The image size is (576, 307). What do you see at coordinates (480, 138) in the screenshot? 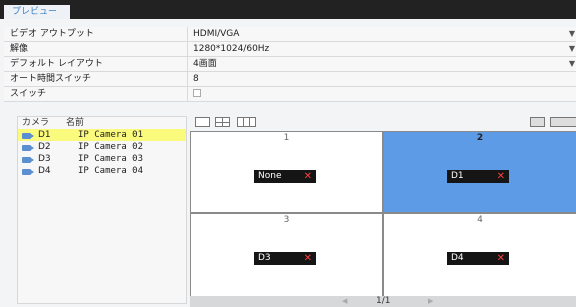
I see `cell-number: 2` at bounding box center [480, 138].